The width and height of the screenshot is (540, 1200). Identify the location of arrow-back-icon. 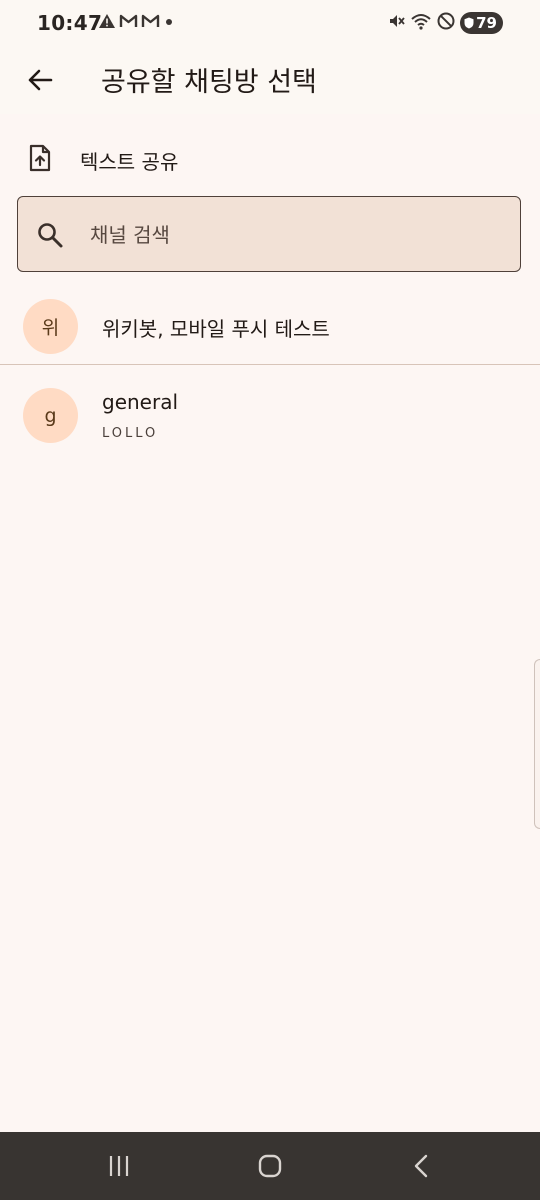
(40, 80).